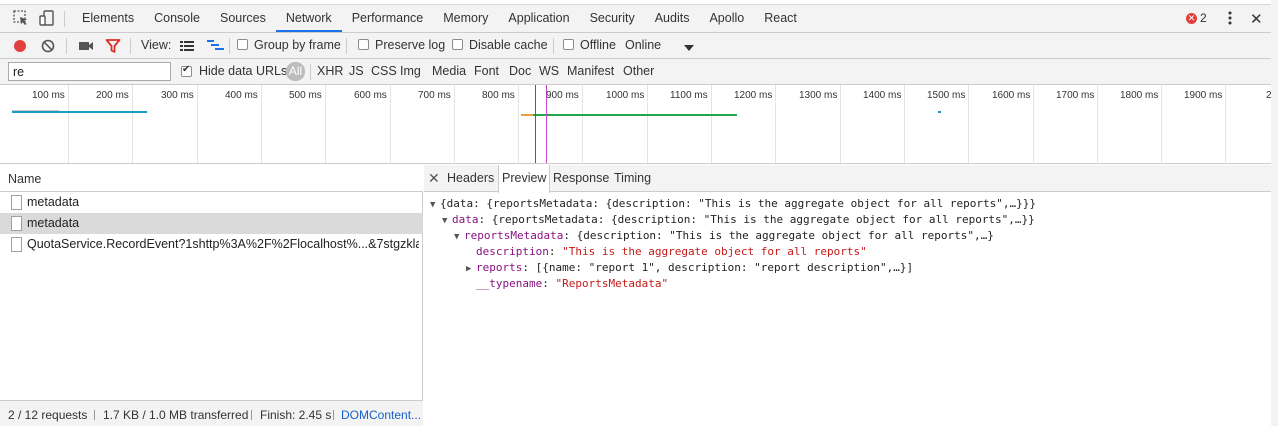  What do you see at coordinates (384, 71) in the screenshot?
I see `type-filter-css: CSS` at bounding box center [384, 71].